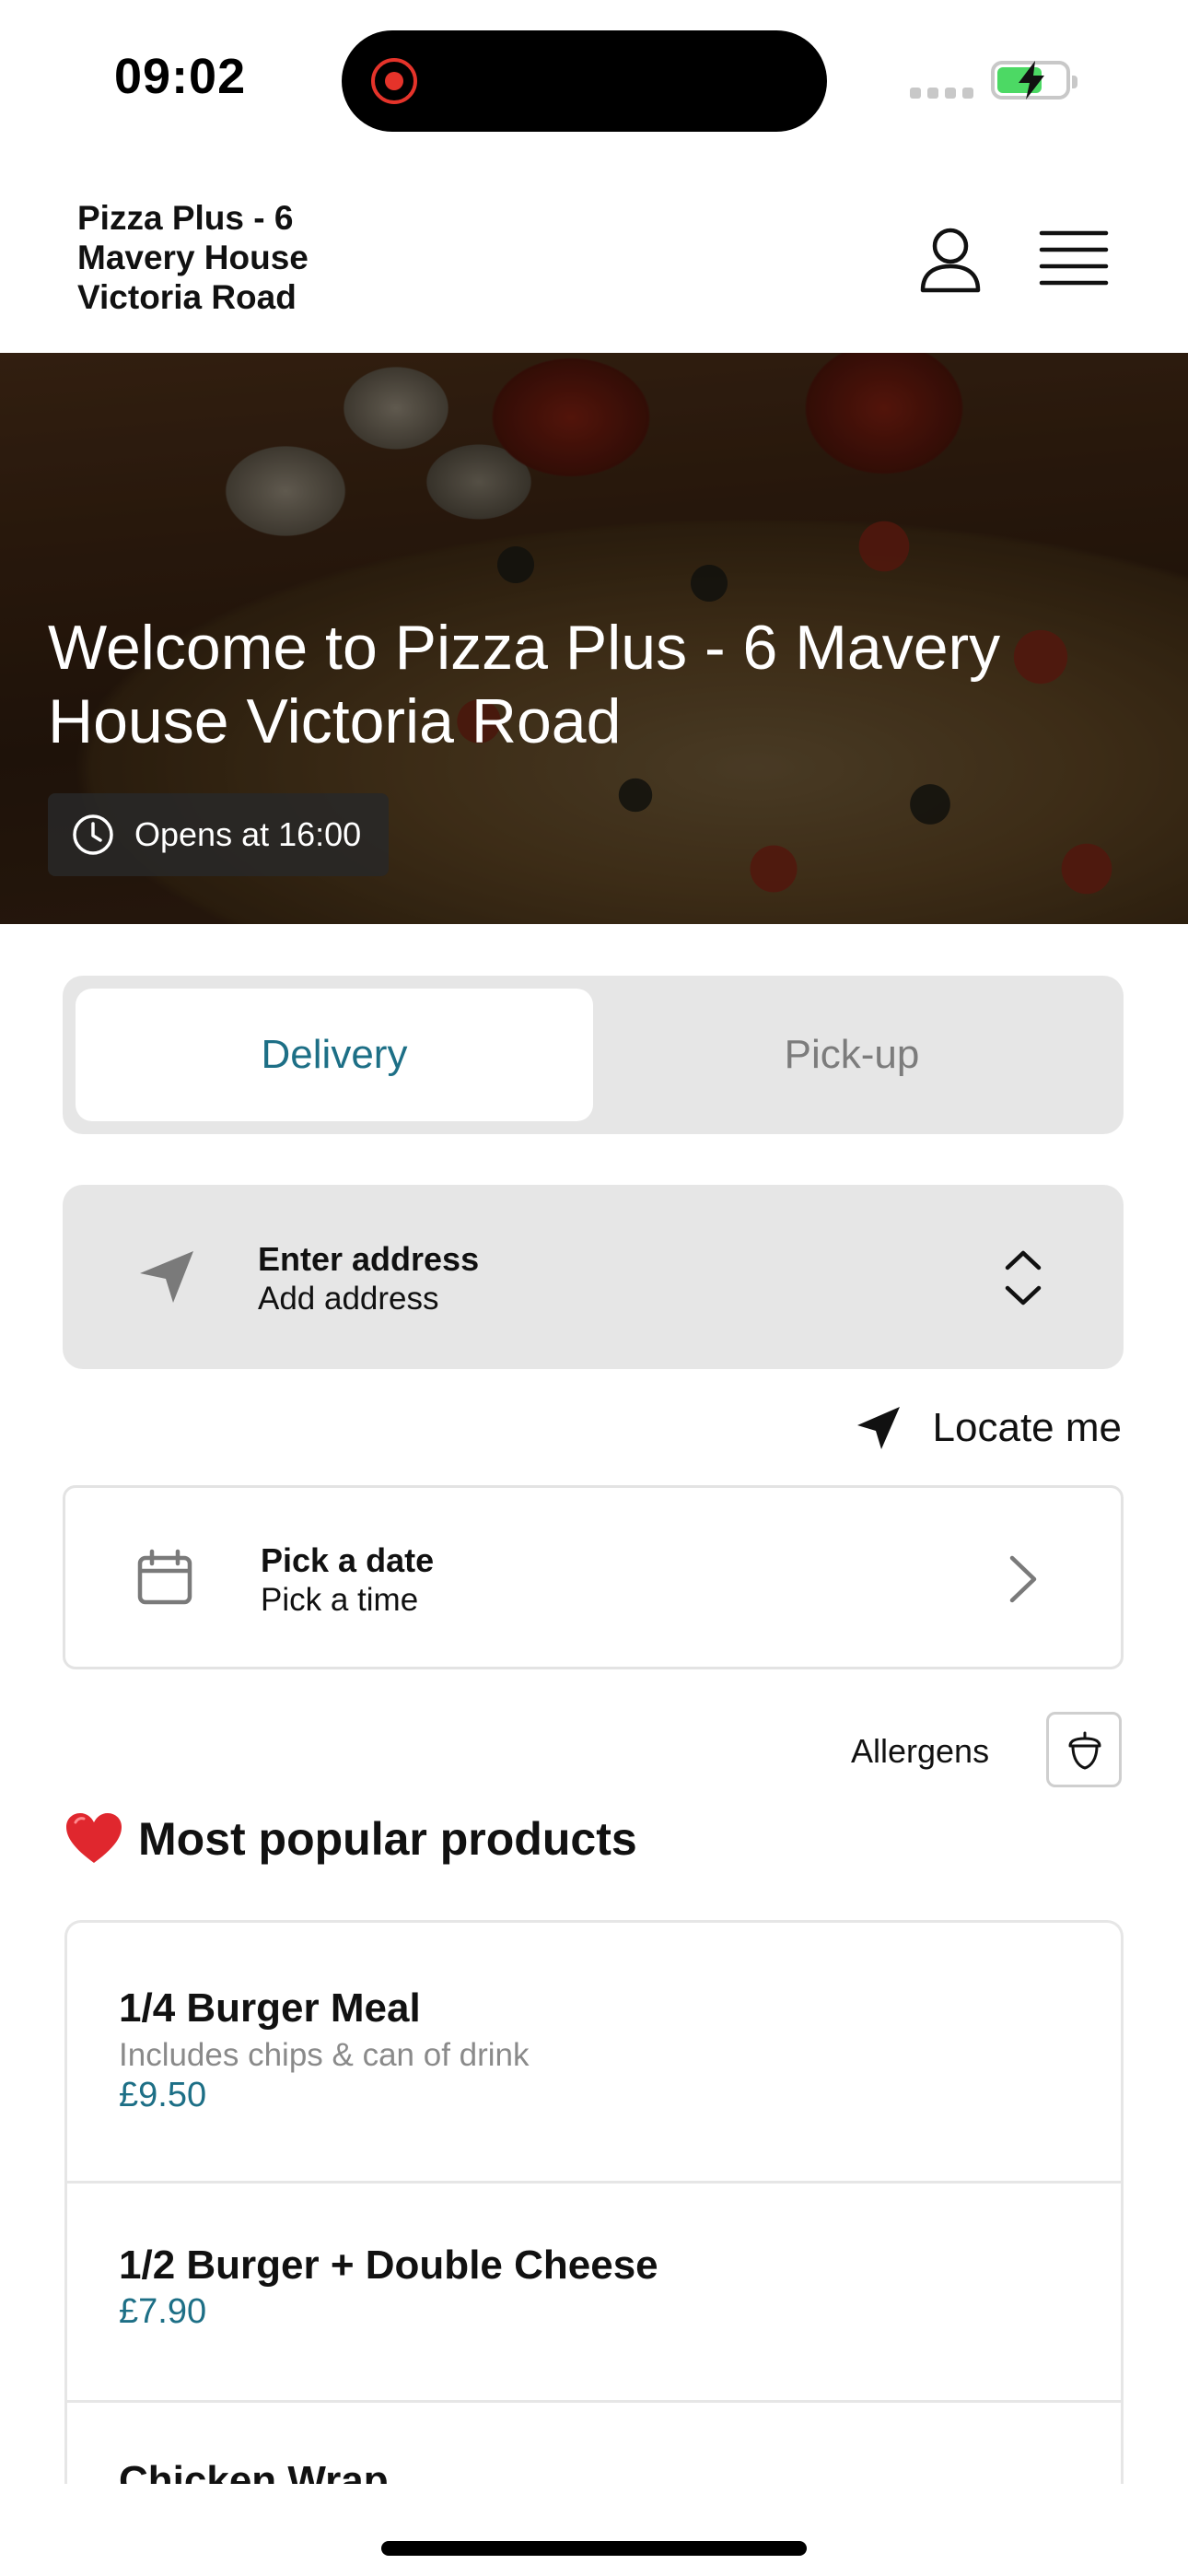 The height and width of the screenshot is (2576, 1188). I want to click on user-icon, so click(951, 260).